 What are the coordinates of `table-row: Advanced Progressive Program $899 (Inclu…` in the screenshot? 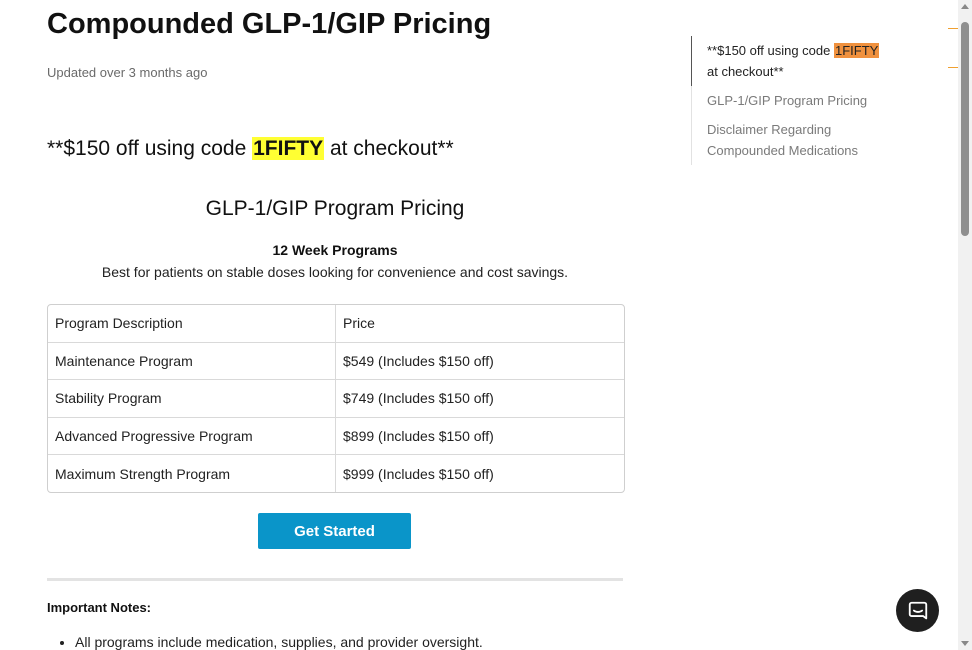 It's located at (336, 435).